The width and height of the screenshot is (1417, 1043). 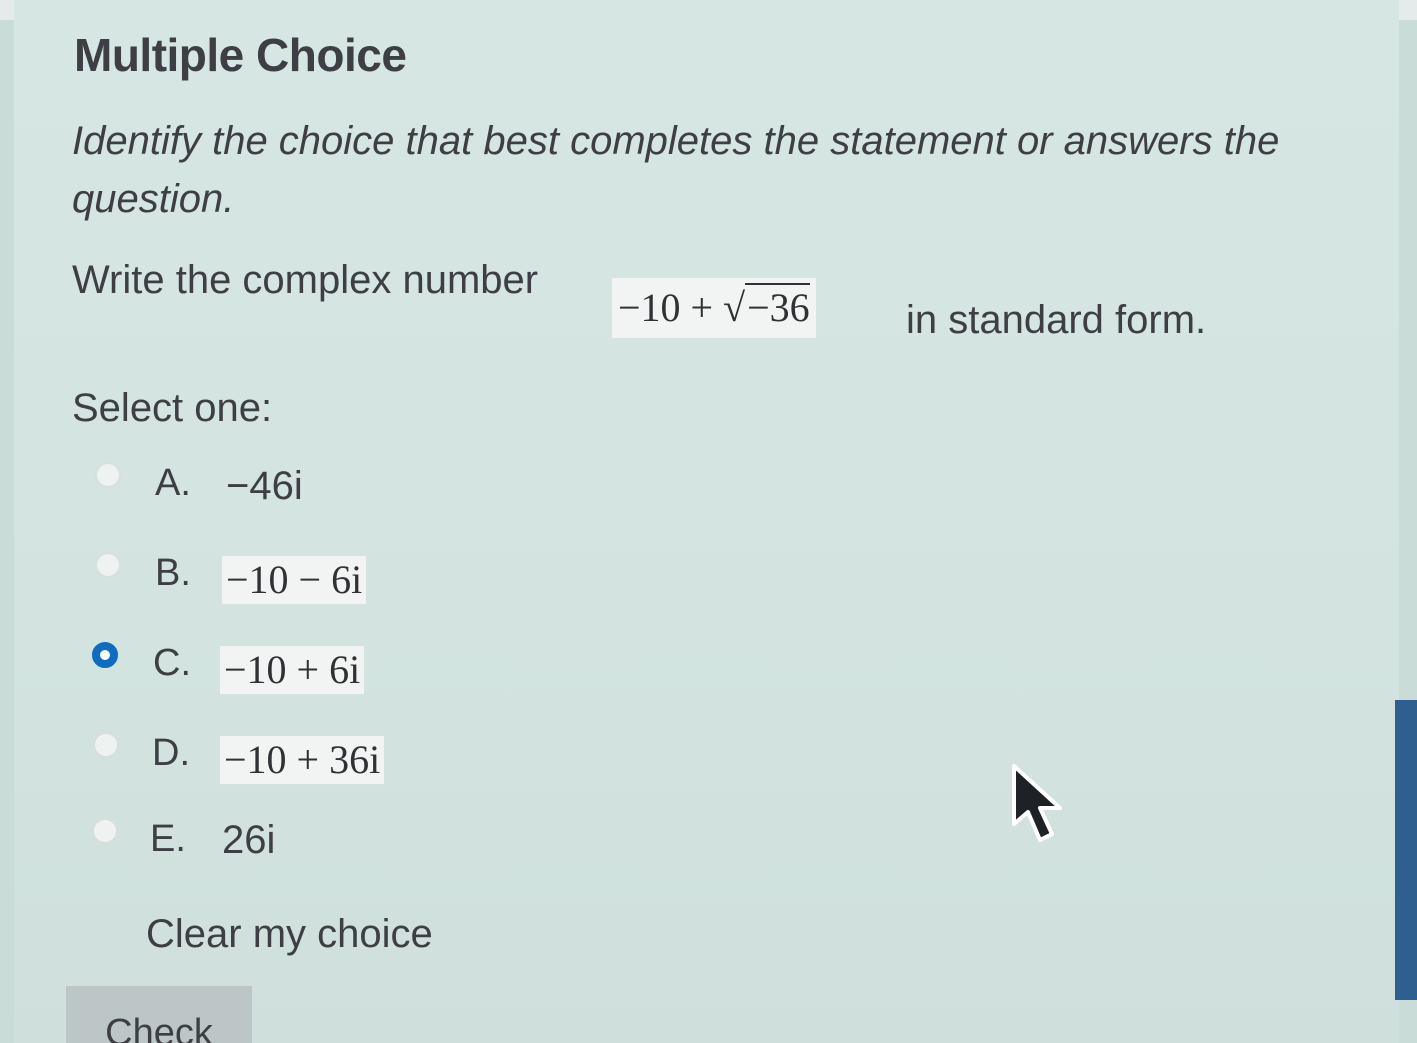 I want to click on select-one-label: Select one:, so click(x=172, y=408).